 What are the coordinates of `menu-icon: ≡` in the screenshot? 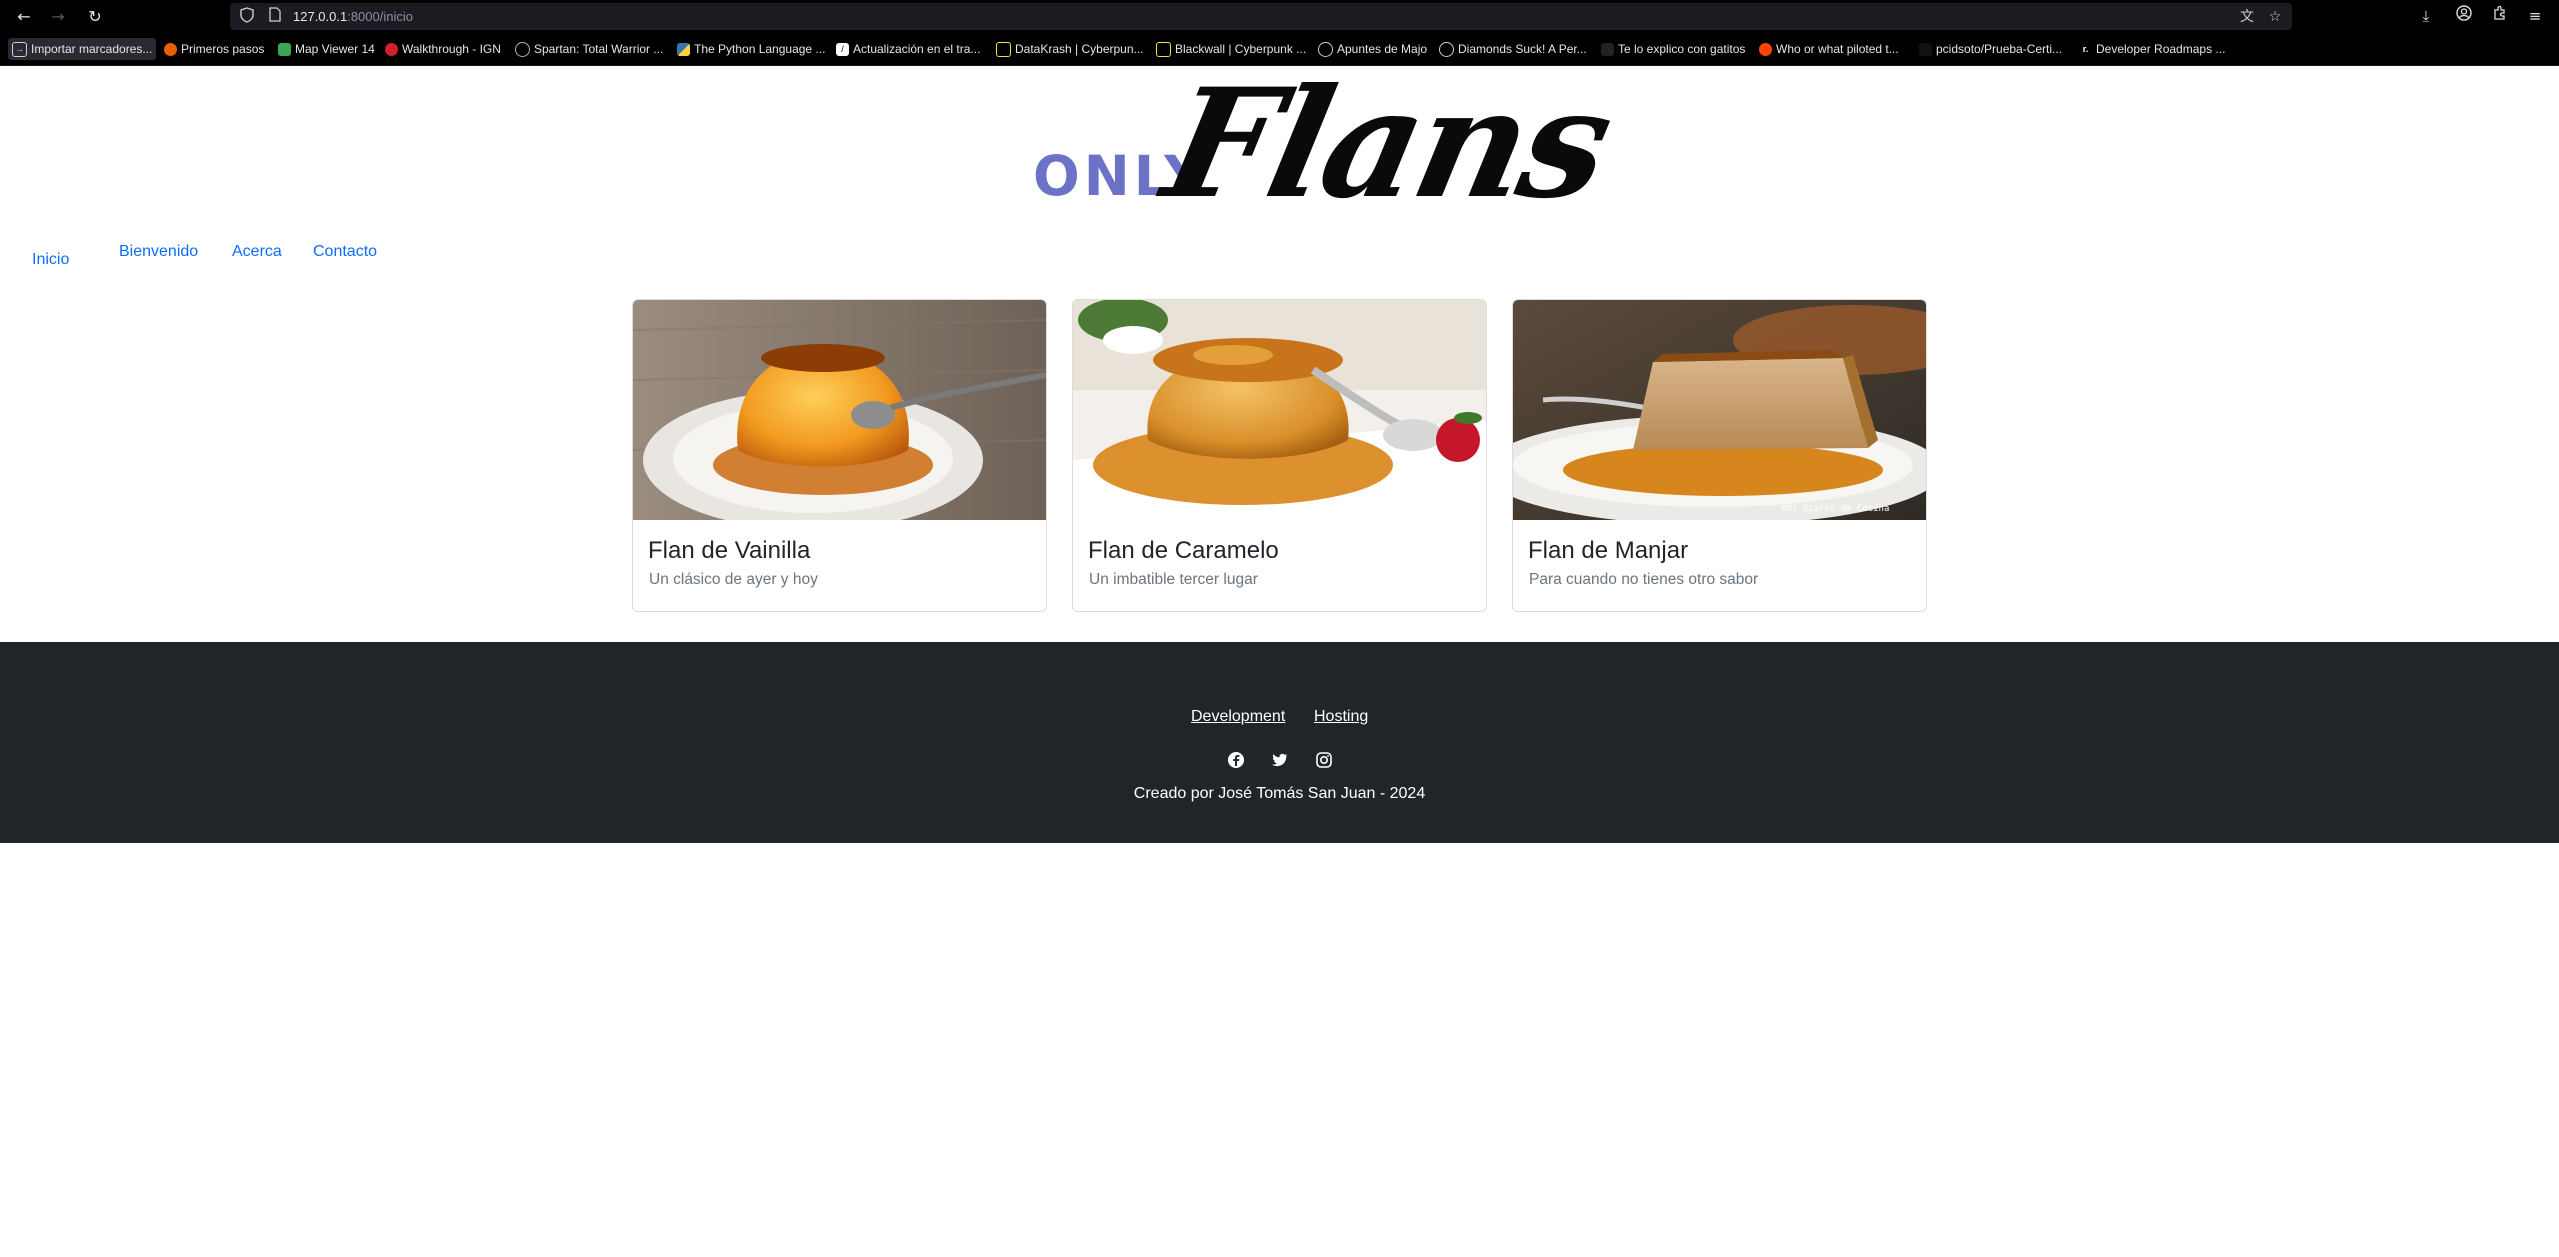 It's located at (2535, 16).